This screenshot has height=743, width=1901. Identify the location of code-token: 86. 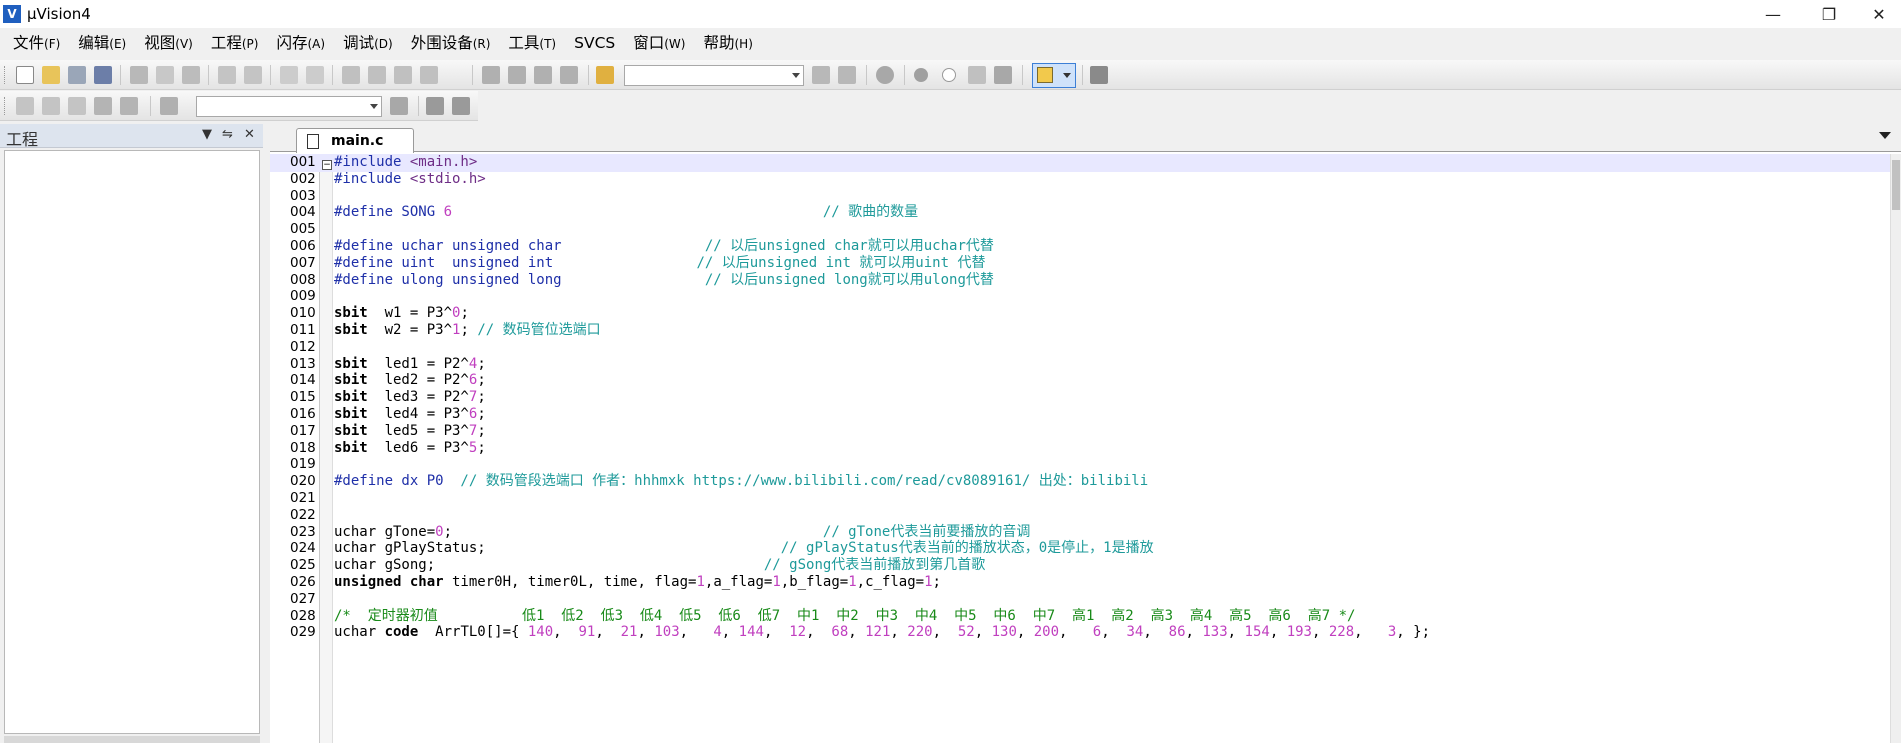
(1177, 632).